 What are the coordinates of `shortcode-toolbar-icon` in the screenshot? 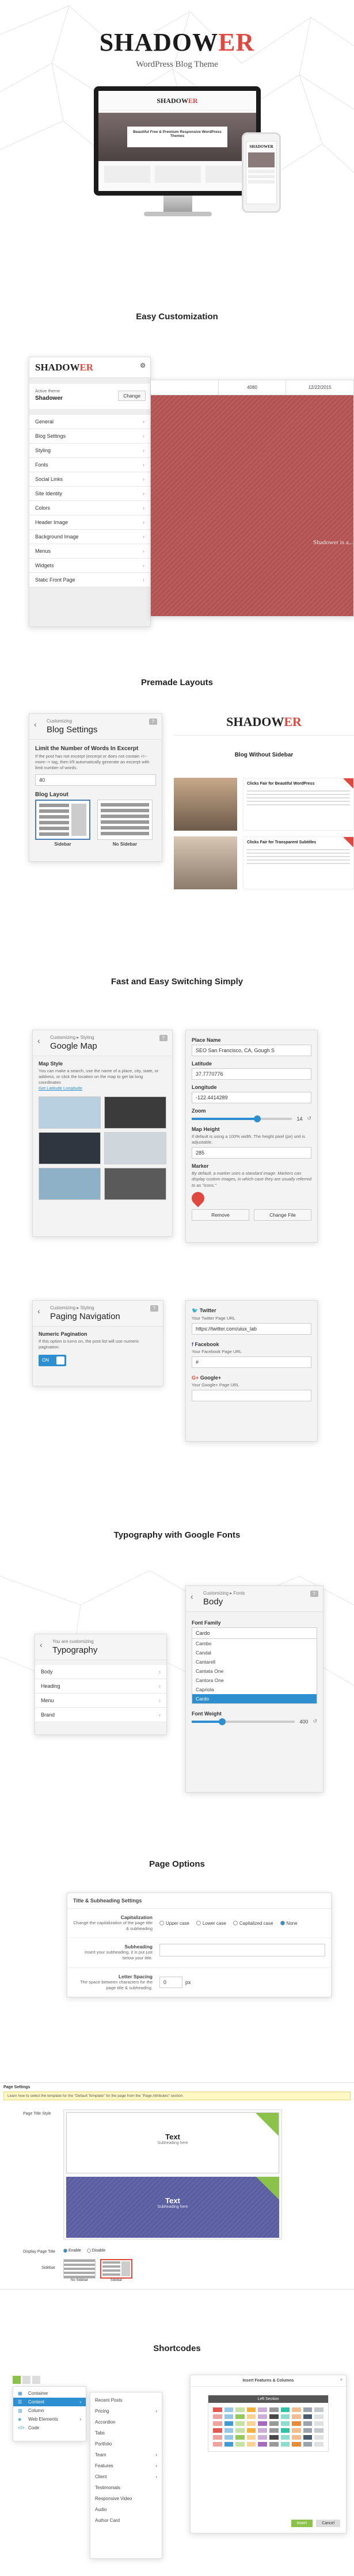 It's located at (17, 2380).